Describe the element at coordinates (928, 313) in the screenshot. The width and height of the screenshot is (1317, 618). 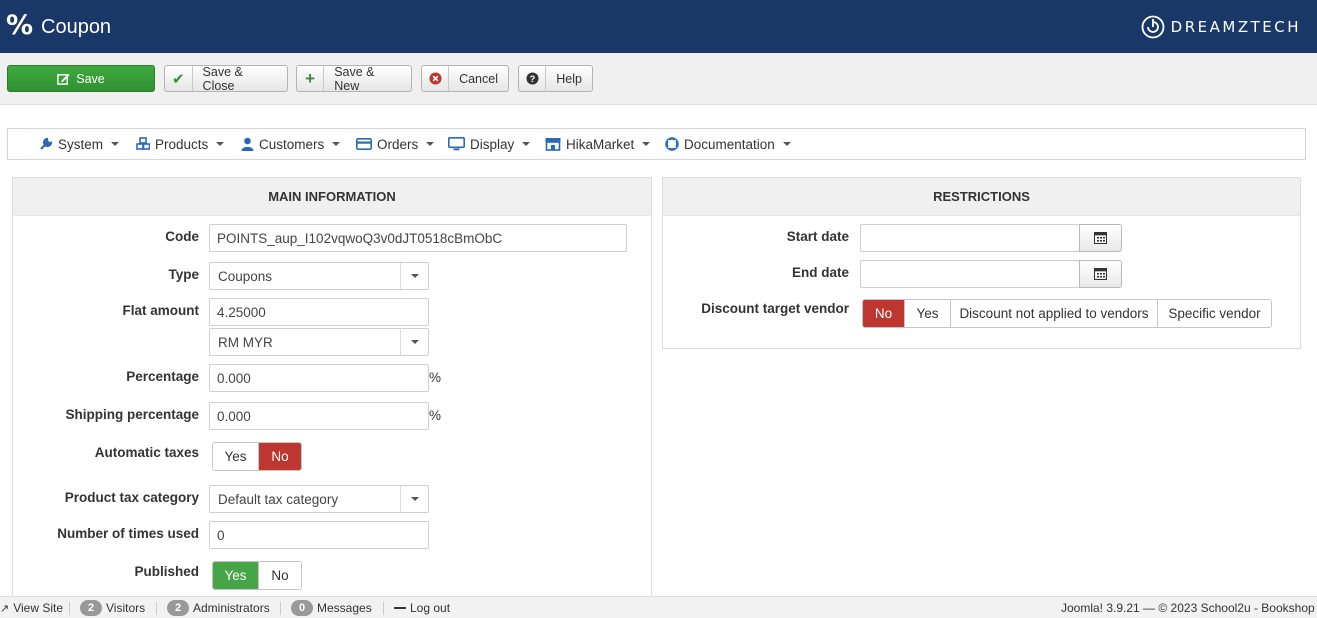
I see `vendor-option-yes: Yes` at that location.